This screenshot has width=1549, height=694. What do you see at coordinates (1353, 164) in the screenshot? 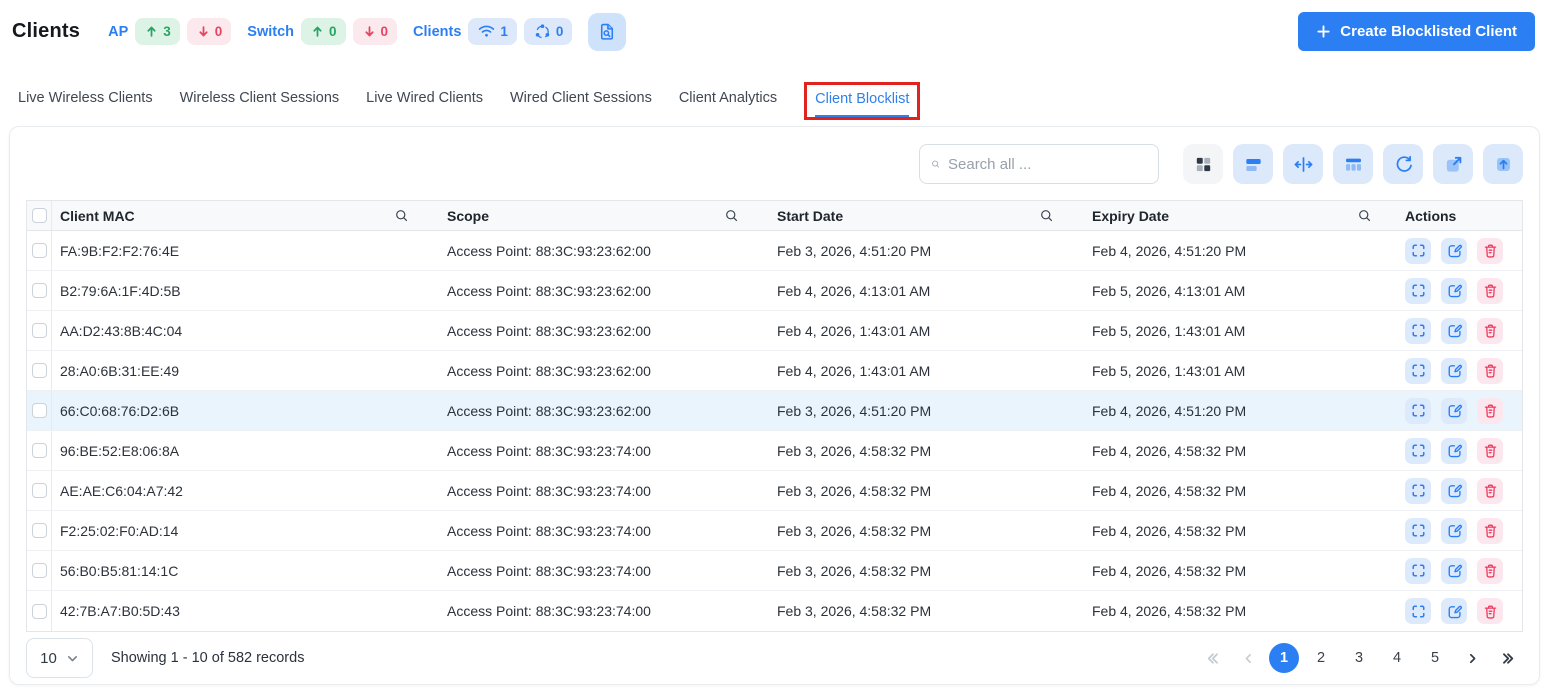
I see `manage-columns-button` at bounding box center [1353, 164].